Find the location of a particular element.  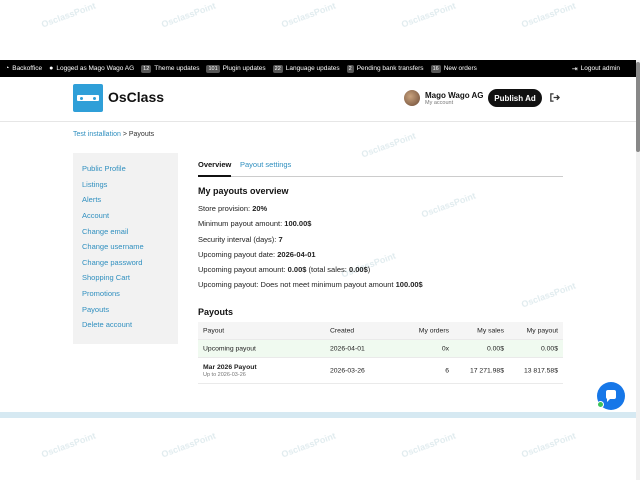

payouts-title: Payouts is located at coordinates (216, 312).